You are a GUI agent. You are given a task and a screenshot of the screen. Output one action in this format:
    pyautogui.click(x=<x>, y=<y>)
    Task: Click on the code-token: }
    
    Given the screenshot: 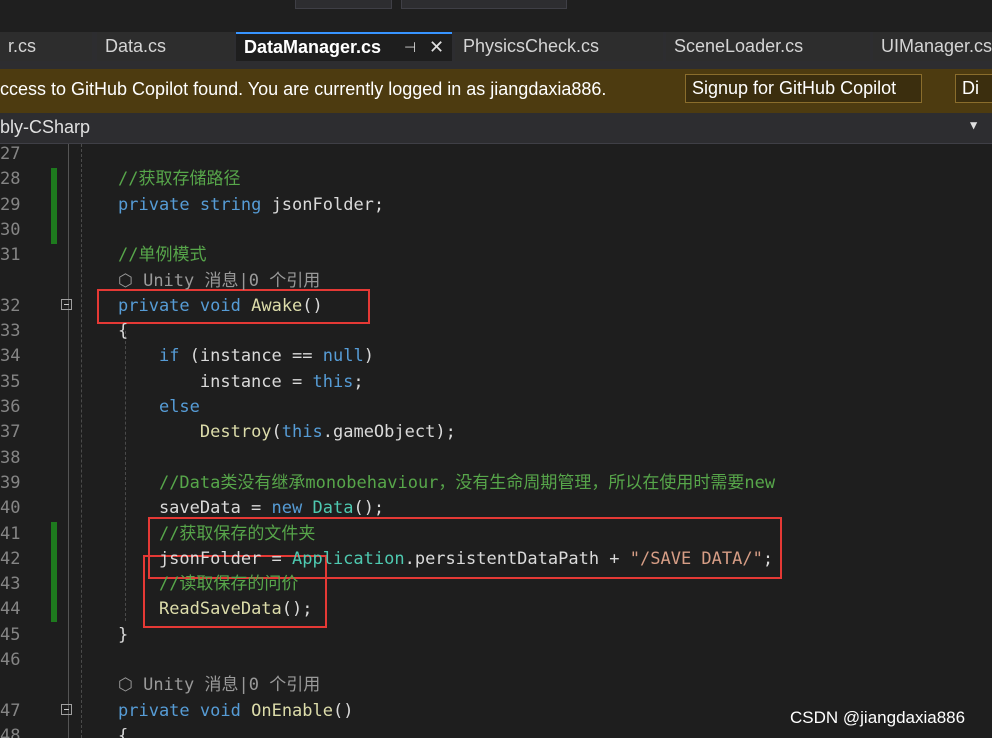 What is the action you would take?
    pyautogui.click(x=123, y=634)
    